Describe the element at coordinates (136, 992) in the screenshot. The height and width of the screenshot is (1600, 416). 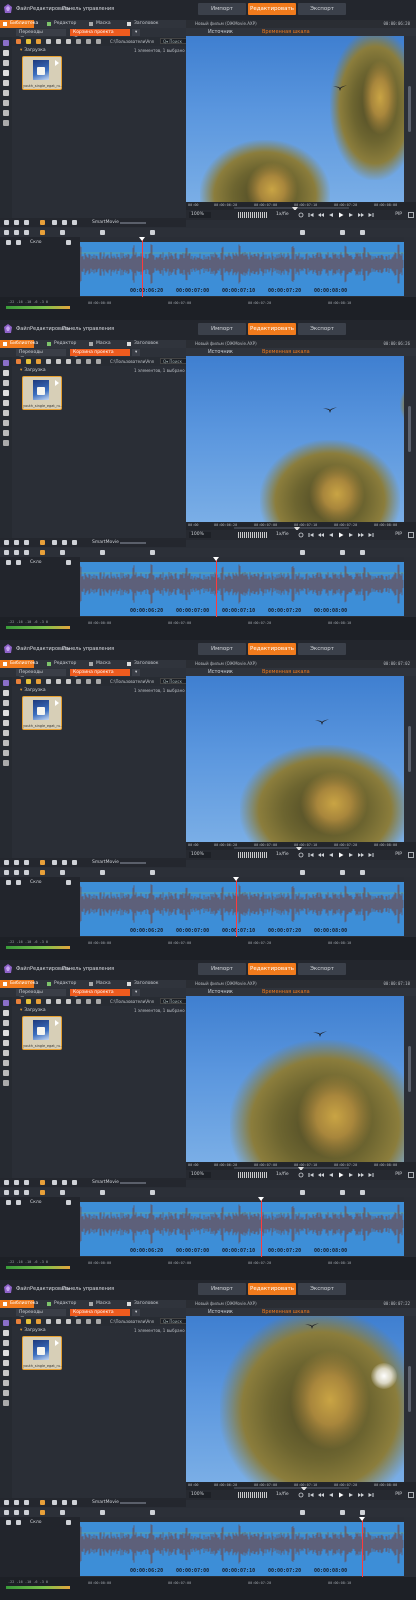
I see `chevron-down-icon: ▾` at that location.